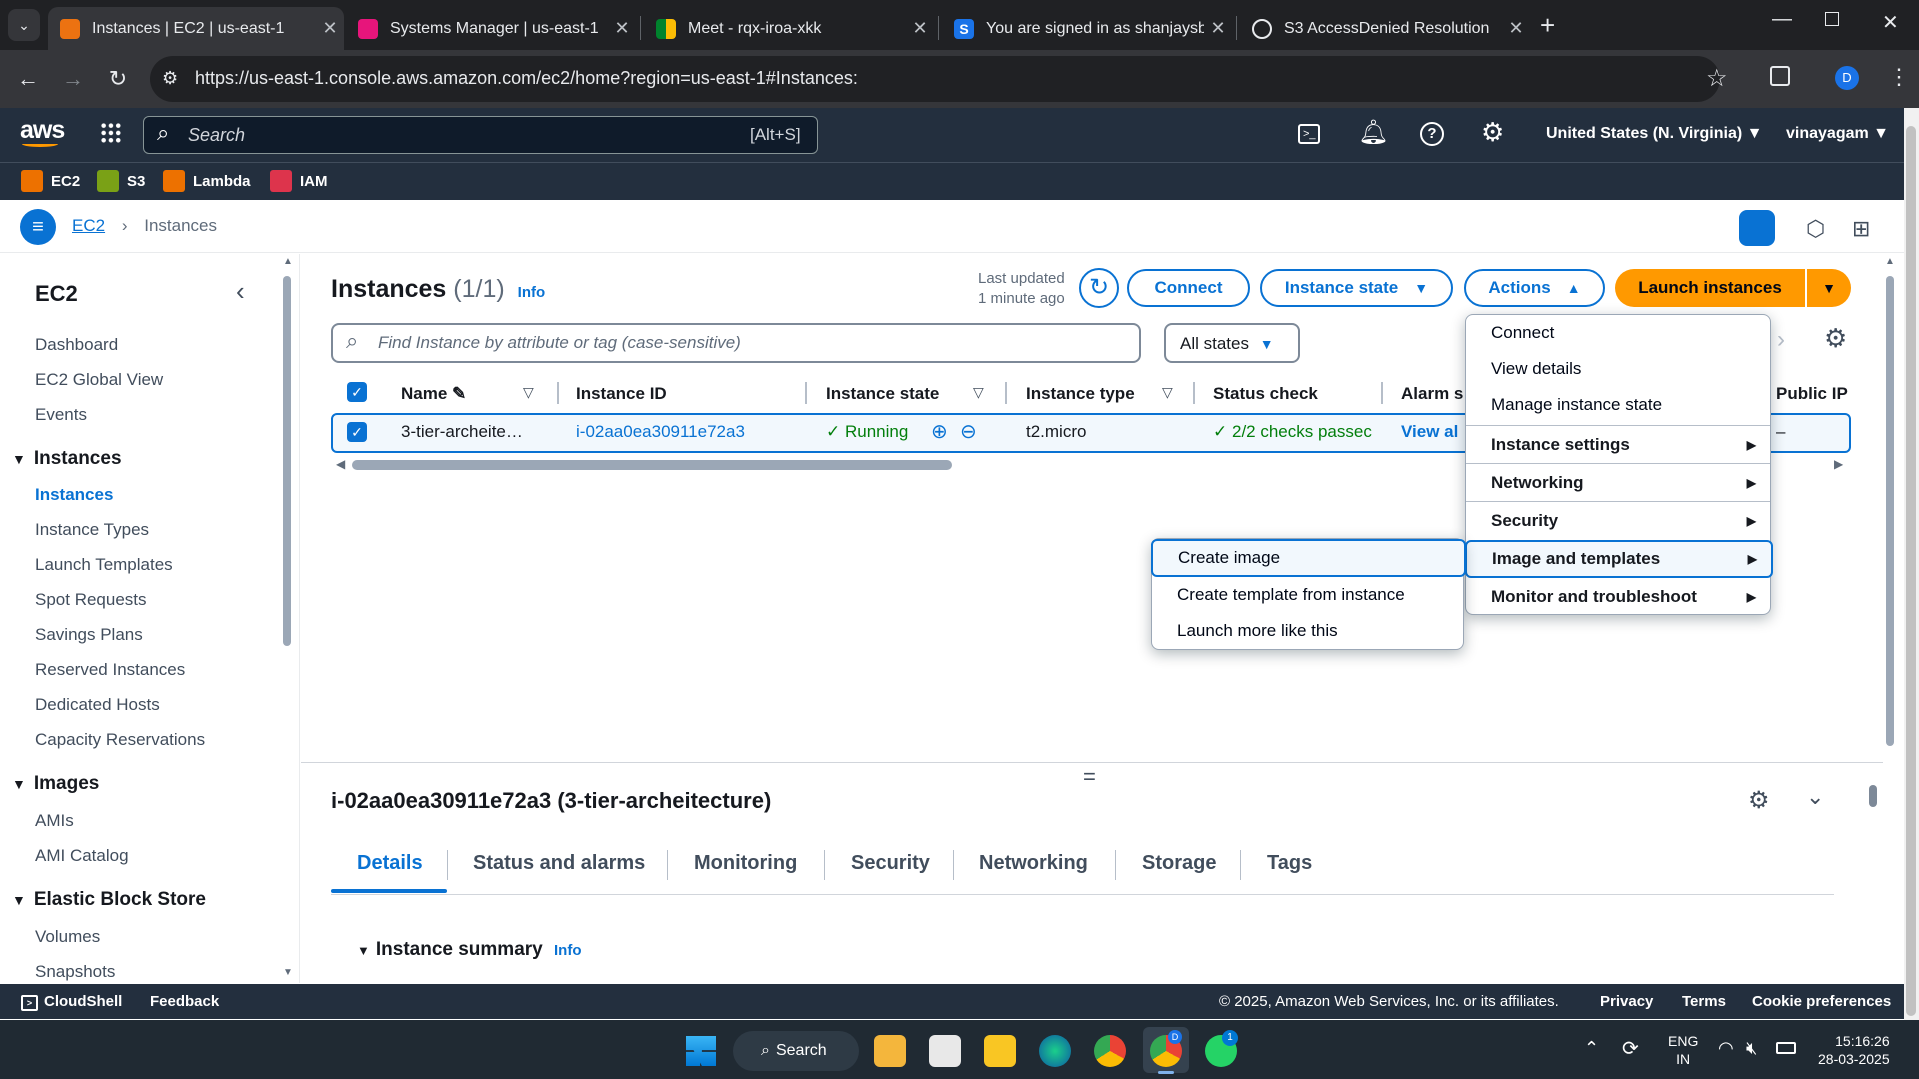  I want to click on region-selector: United States (N. Virginia) ▼, so click(1654, 134).